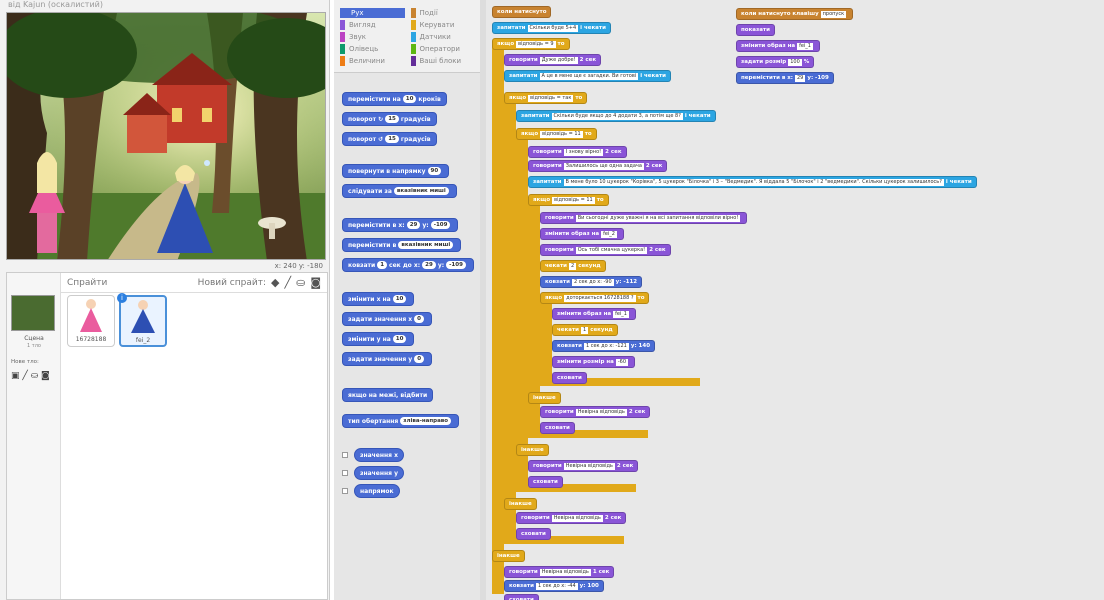 The height and width of the screenshot is (600, 1104). I want to click on script-block: ковзати 2 сек до x: -90 y: -112, so click(591, 282).